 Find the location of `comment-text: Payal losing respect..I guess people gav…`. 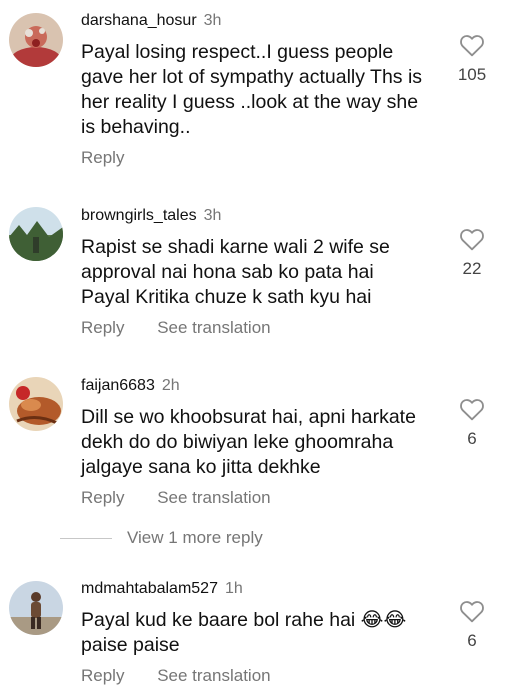

comment-text: Payal losing respect..I guess people gav… is located at coordinates (252, 89).